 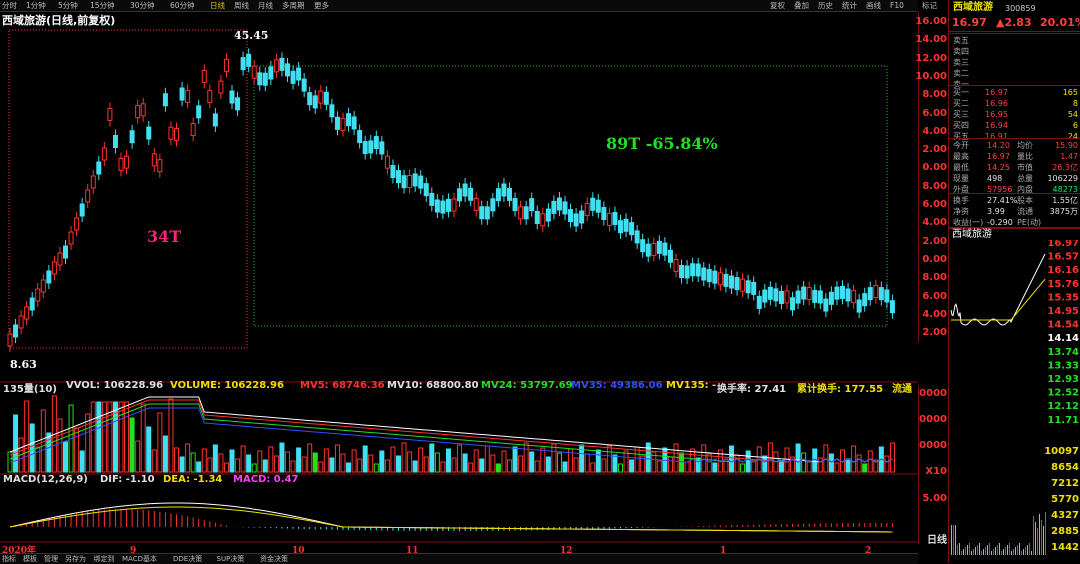 What do you see at coordinates (1025, 211) in the screenshot?
I see `stat-key: 流通` at bounding box center [1025, 211].